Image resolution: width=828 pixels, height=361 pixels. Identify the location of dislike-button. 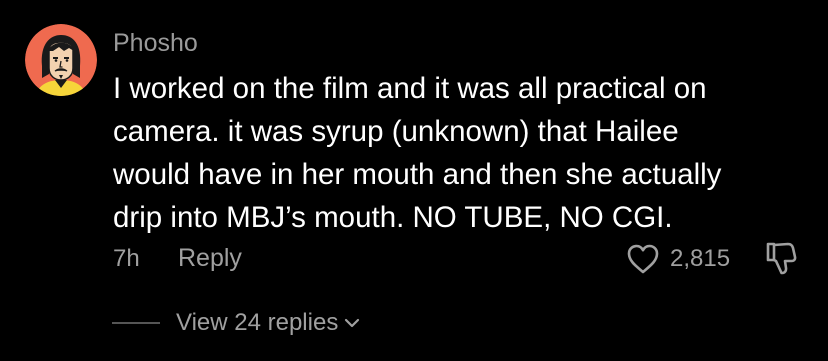
(781, 258).